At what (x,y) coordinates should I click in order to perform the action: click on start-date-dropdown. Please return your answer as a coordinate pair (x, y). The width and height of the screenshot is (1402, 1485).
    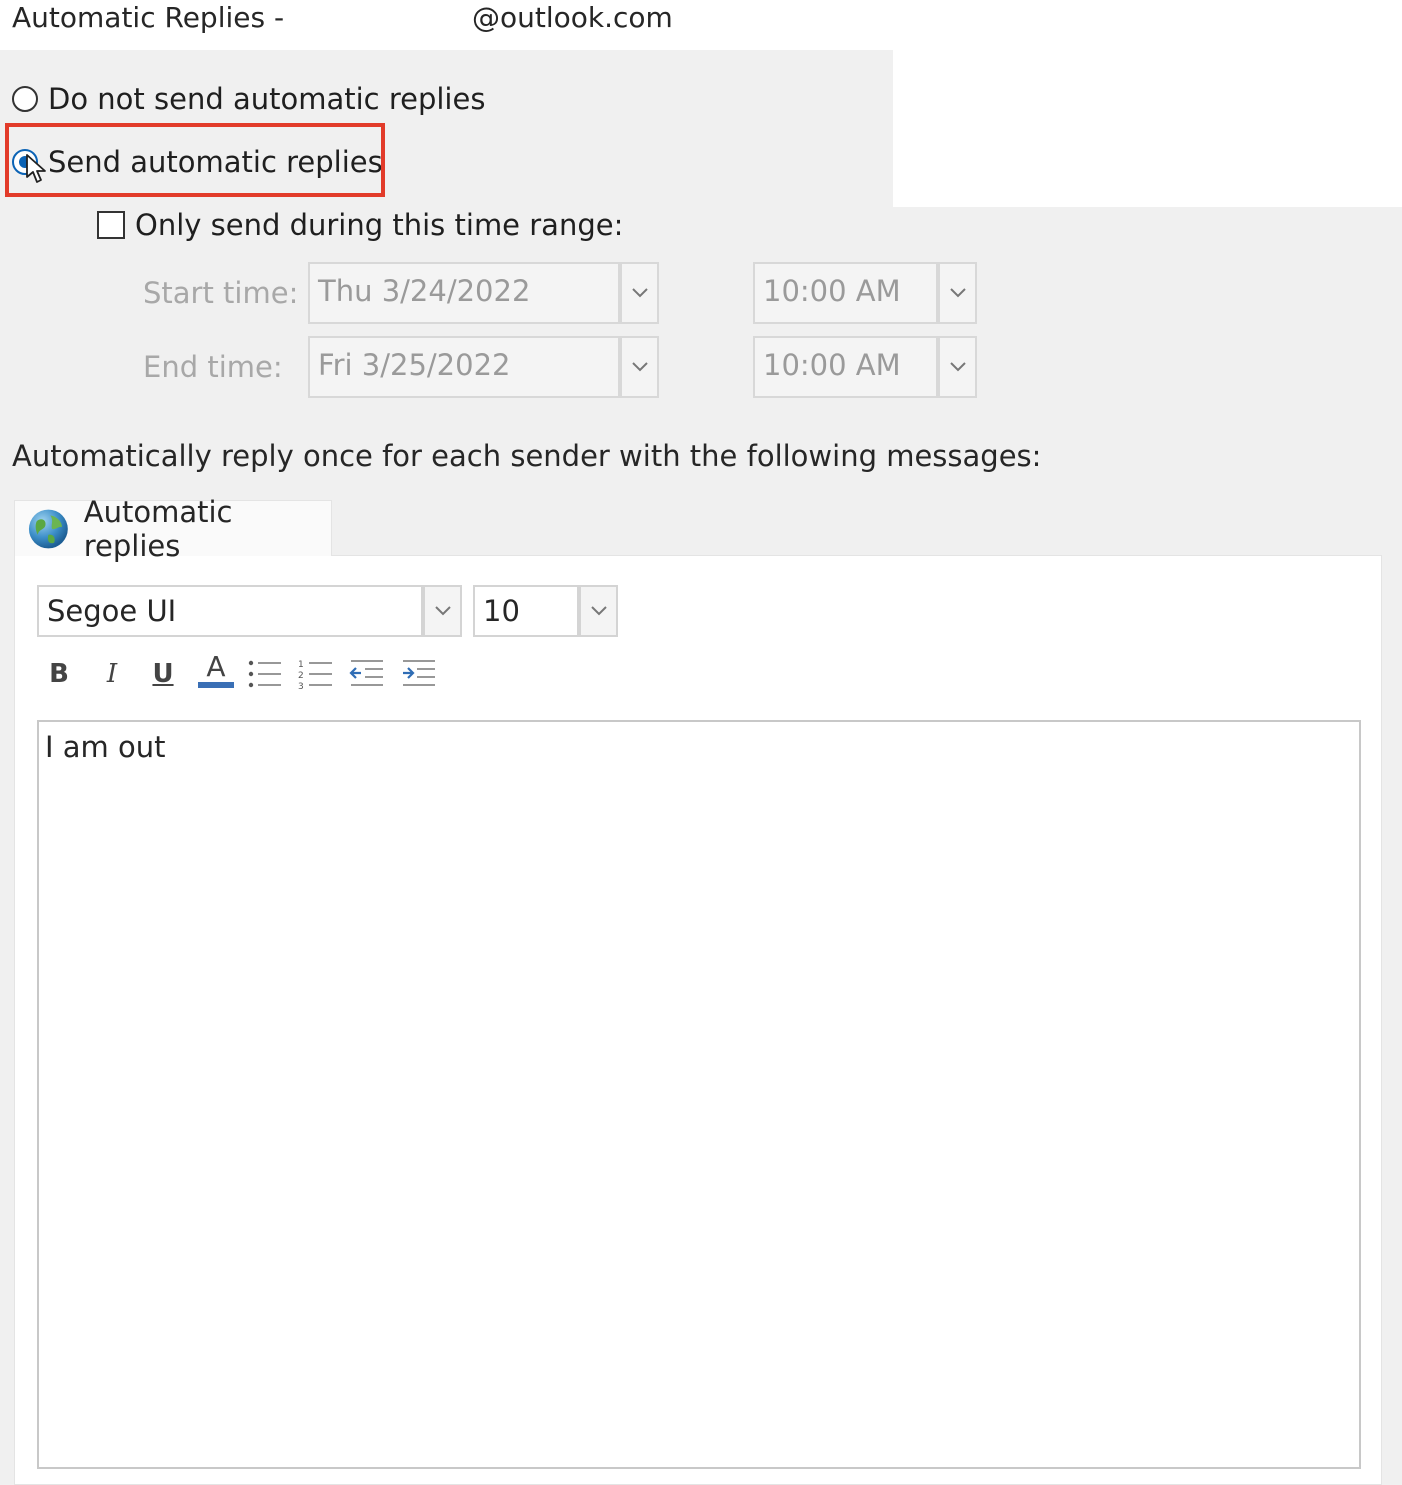
    Looking at the image, I should click on (639, 293).